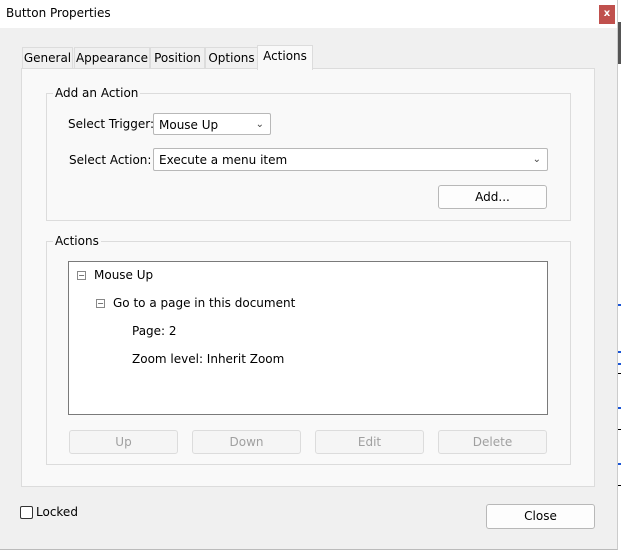 Image resolution: width=621 pixels, height=551 pixels. What do you see at coordinates (123, 275) in the screenshot?
I see `tree-item-trigger: Mouse Up` at bounding box center [123, 275].